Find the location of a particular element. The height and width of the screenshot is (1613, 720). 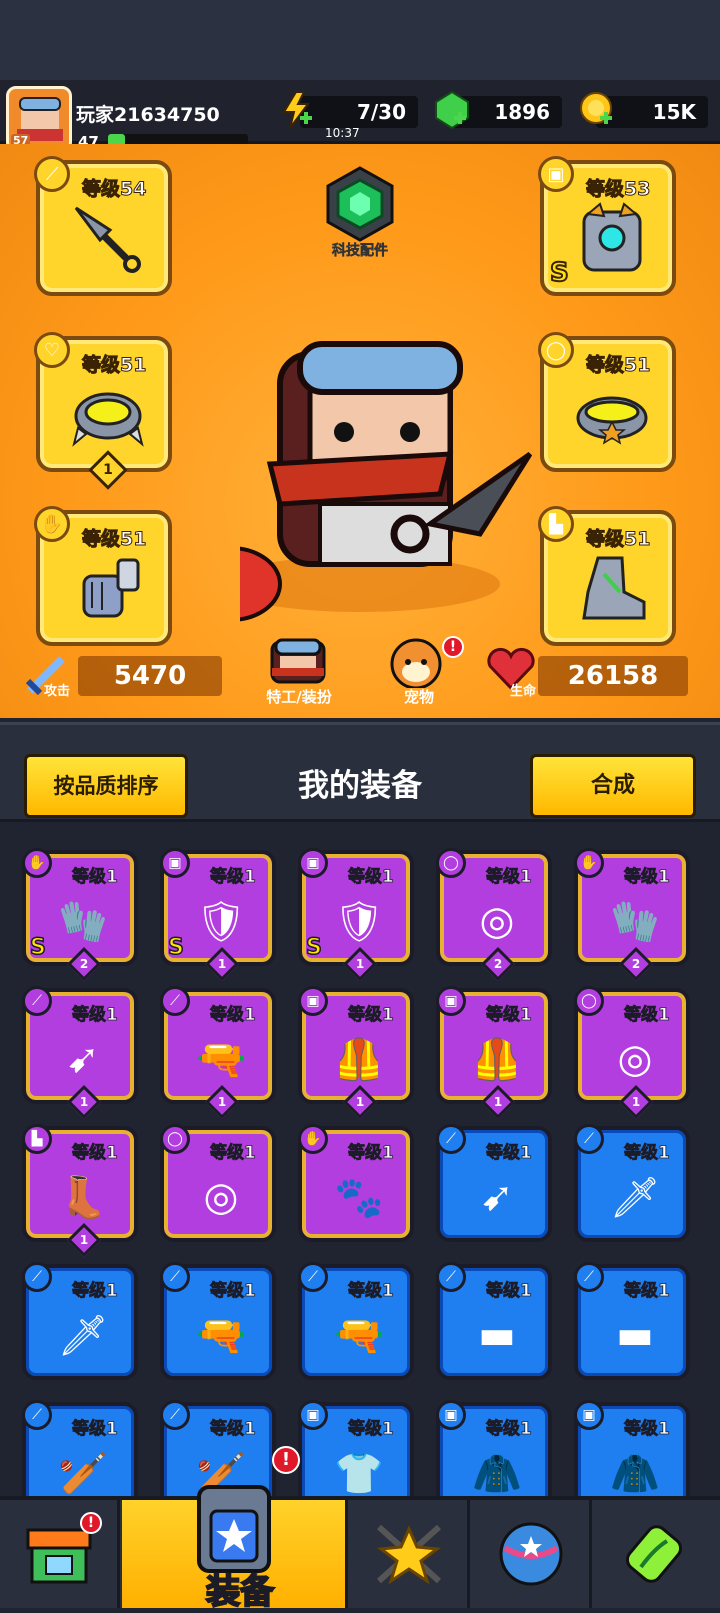

player-avatar: 57 is located at coordinates (39, 119).